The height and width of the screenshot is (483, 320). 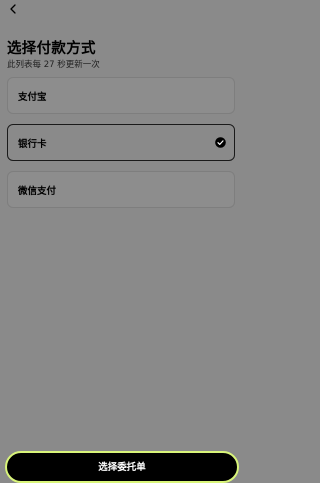 I want to click on select-order-button-label: 选择委托单, so click(x=122, y=467).